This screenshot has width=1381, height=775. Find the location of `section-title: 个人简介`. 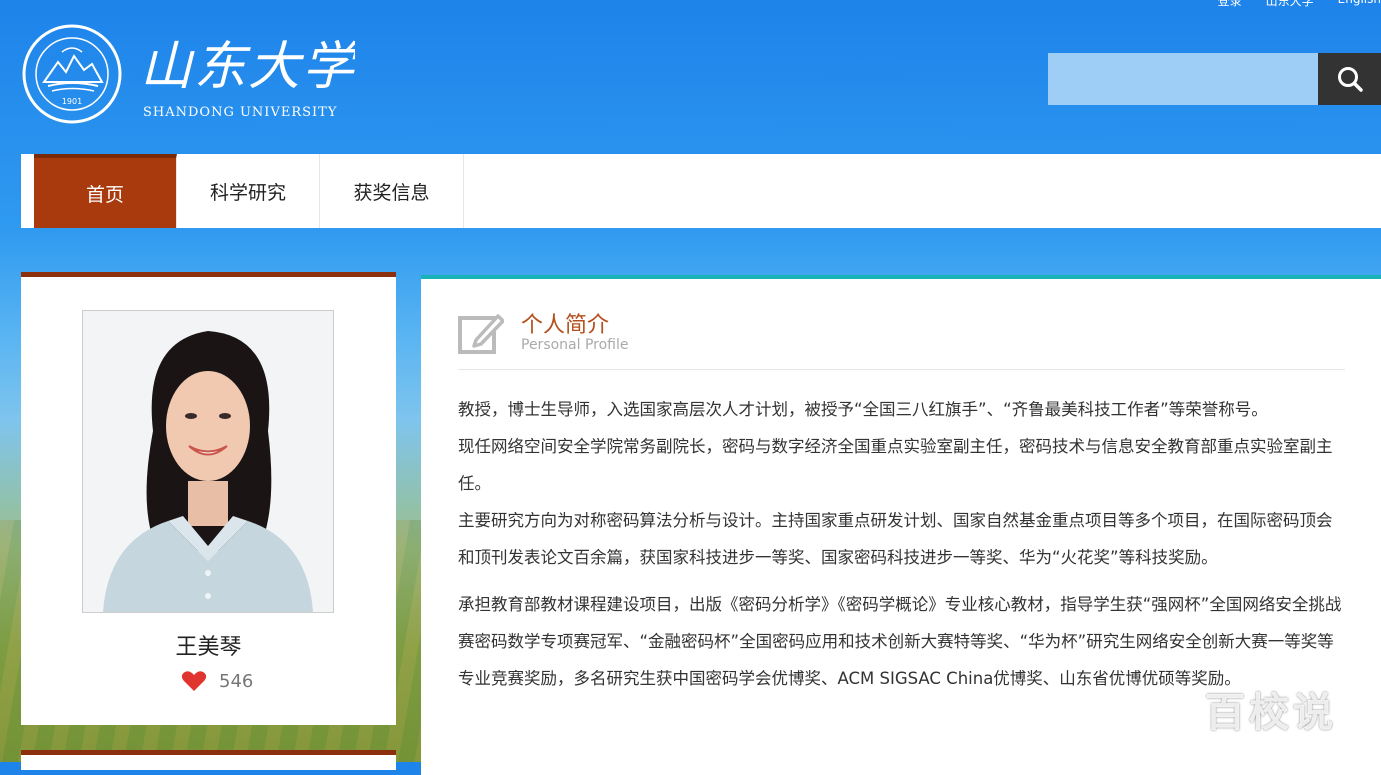

section-title: 个人简介 is located at coordinates (565, 325).